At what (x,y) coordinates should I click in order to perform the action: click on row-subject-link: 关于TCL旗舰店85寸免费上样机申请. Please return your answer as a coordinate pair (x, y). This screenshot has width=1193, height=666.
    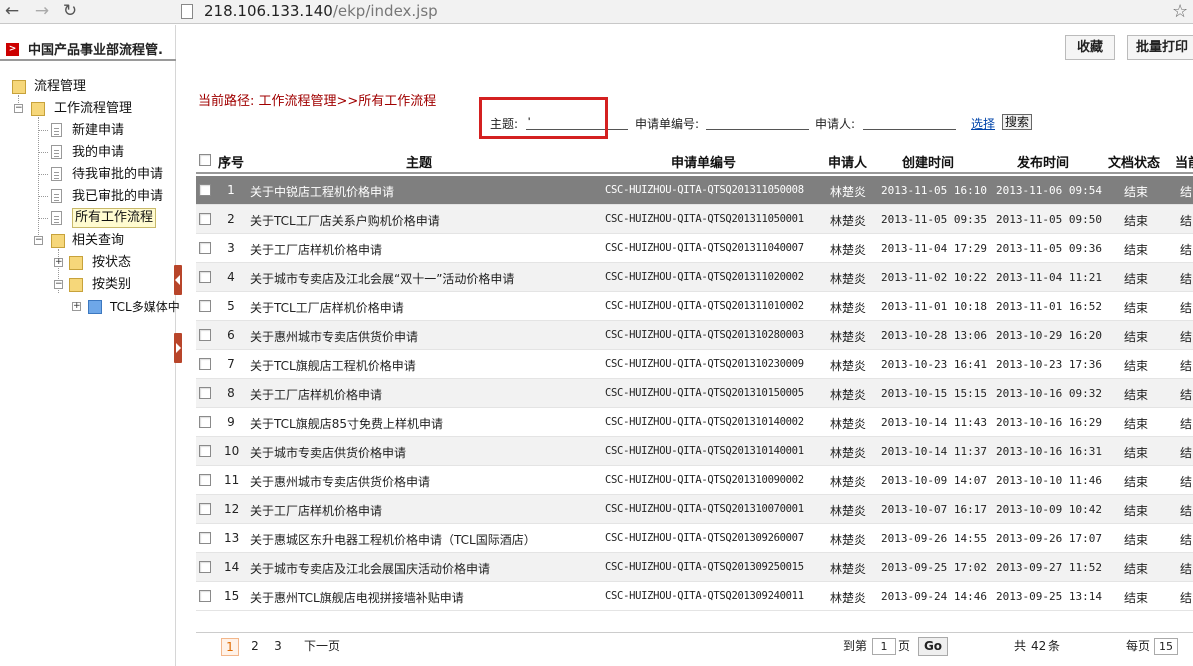
    Looking at the image, I should click on (346, 423).